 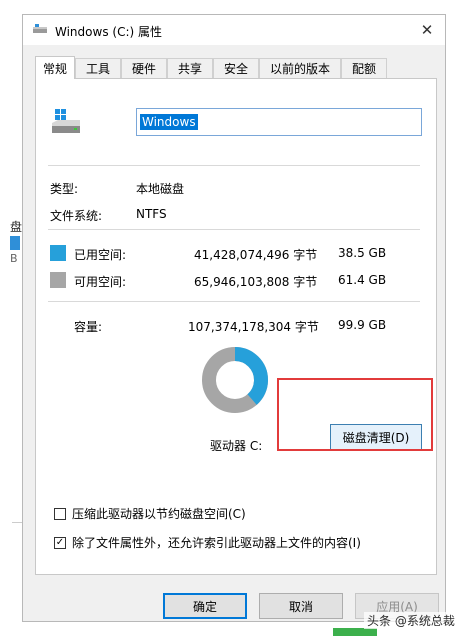 I want to click on used-space-bytes: 41,428,074,496 字节, so click(x=256, y=255).